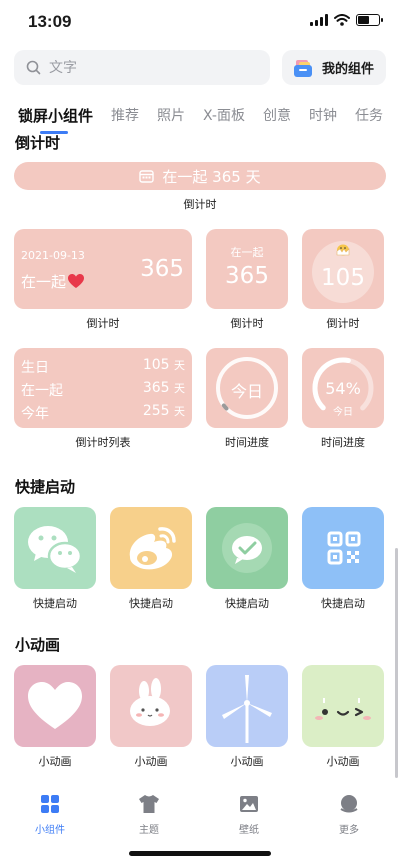 The image size is (400, 865). Describe the element at coordinates (149, 814) in the screenshot. I see `nav-themes: 主题` at that location.